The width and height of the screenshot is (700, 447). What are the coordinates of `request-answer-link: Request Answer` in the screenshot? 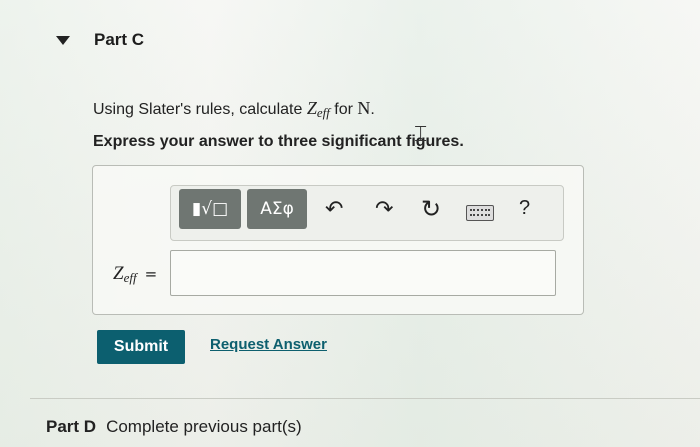 It's located at (268, 344).